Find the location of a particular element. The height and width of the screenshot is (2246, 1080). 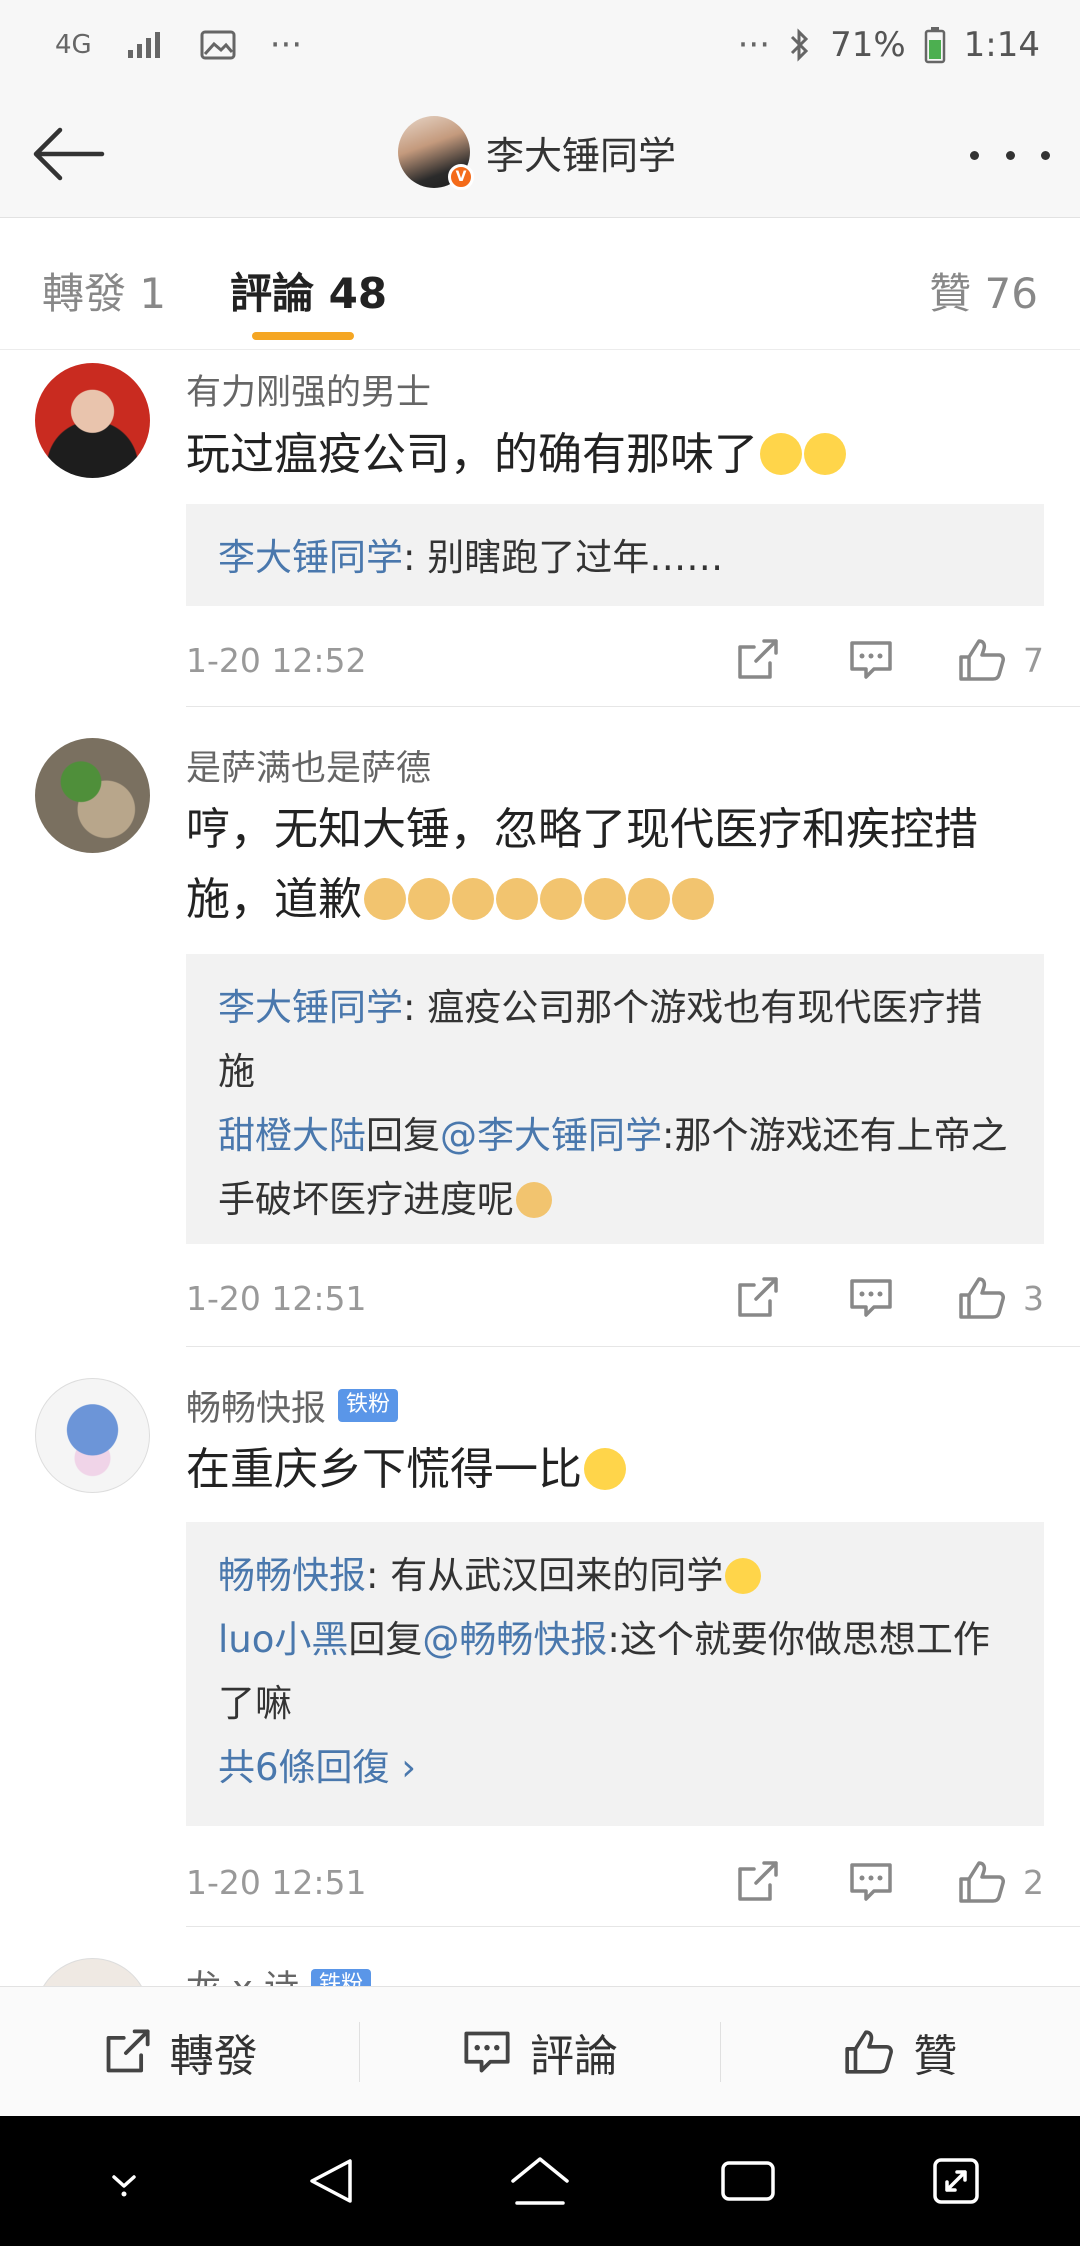

chevron-down-icon is located at coordinates (124, 2186).